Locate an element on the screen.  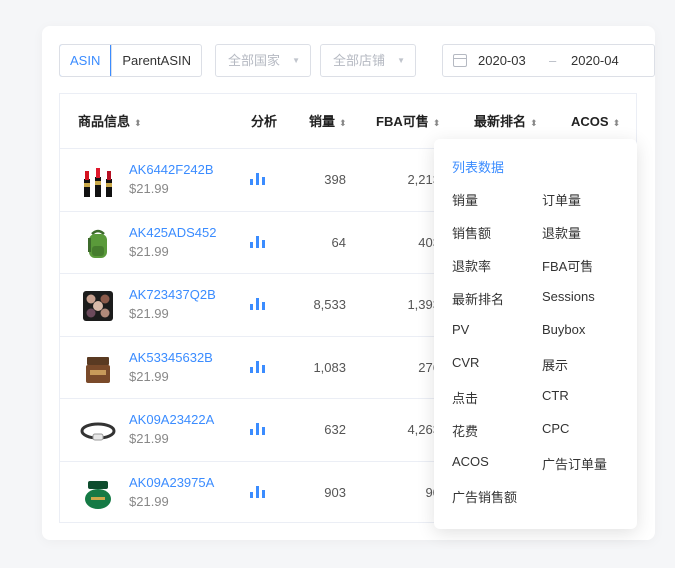
store-select: 全部店铺 ▼ is located at coordinates (368, 60).